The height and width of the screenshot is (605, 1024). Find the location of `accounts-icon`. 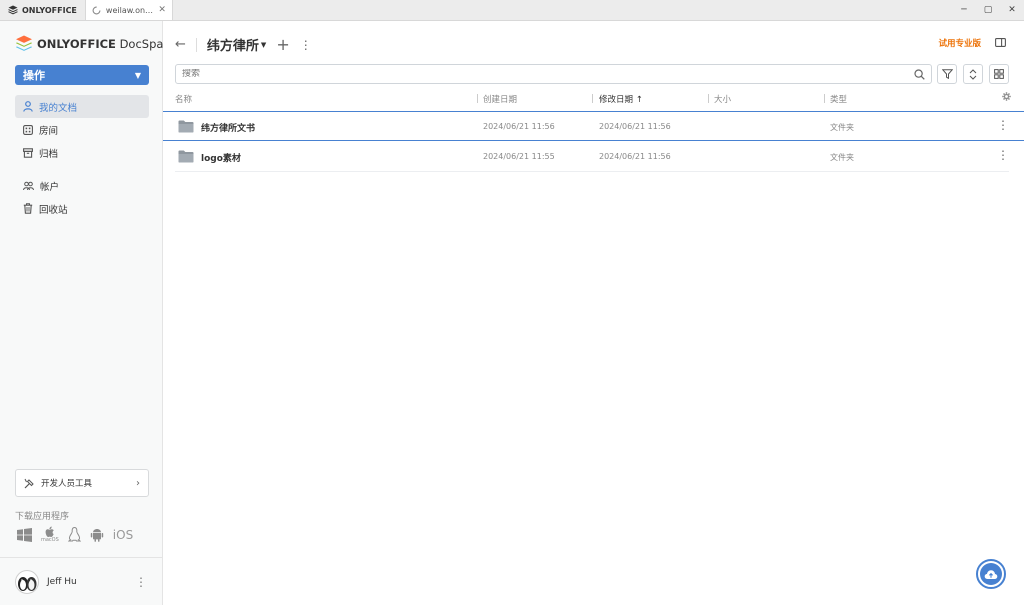

accounts-icon is located at coordinates (28, 185).